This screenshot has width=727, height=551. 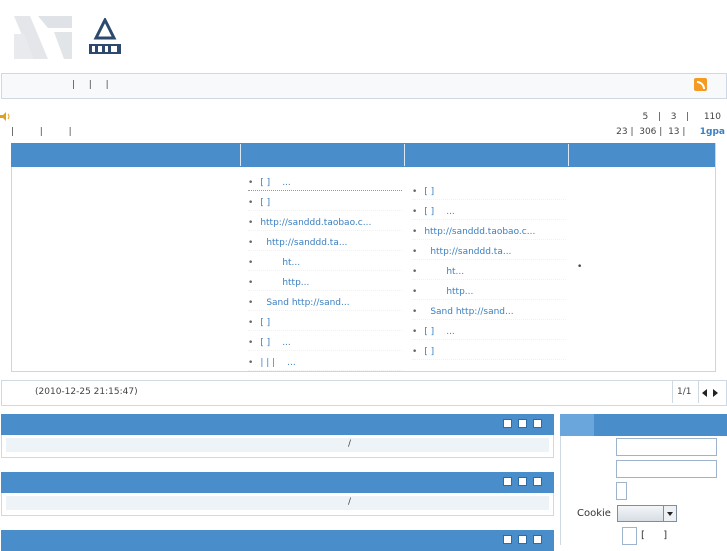 I want to click on panel-header, so click(x=277, y=540).